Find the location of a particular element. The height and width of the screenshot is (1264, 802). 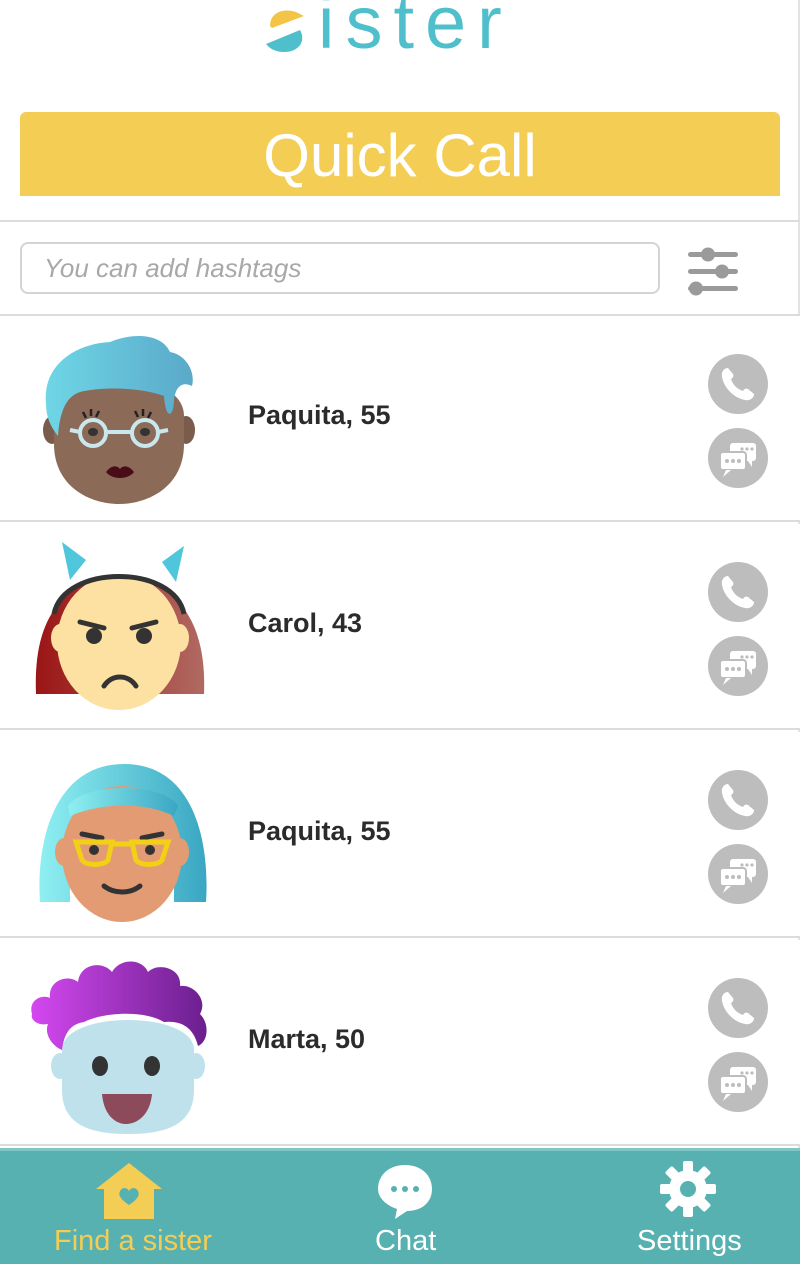

nav-label: Settings is located at coordinates (689, 1241).